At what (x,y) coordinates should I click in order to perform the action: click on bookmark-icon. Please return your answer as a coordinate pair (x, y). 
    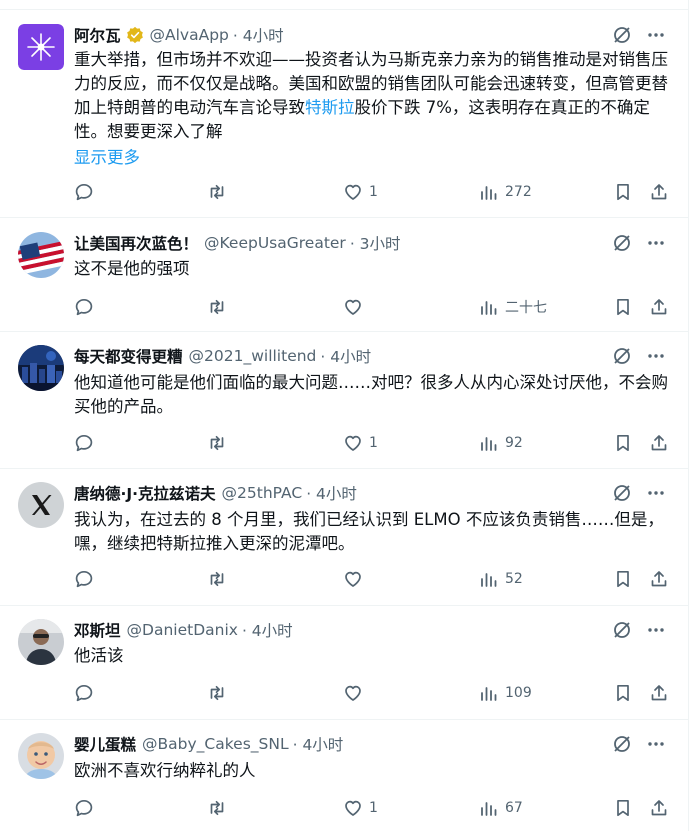
    Looking at the image, I should click on (623, 307).